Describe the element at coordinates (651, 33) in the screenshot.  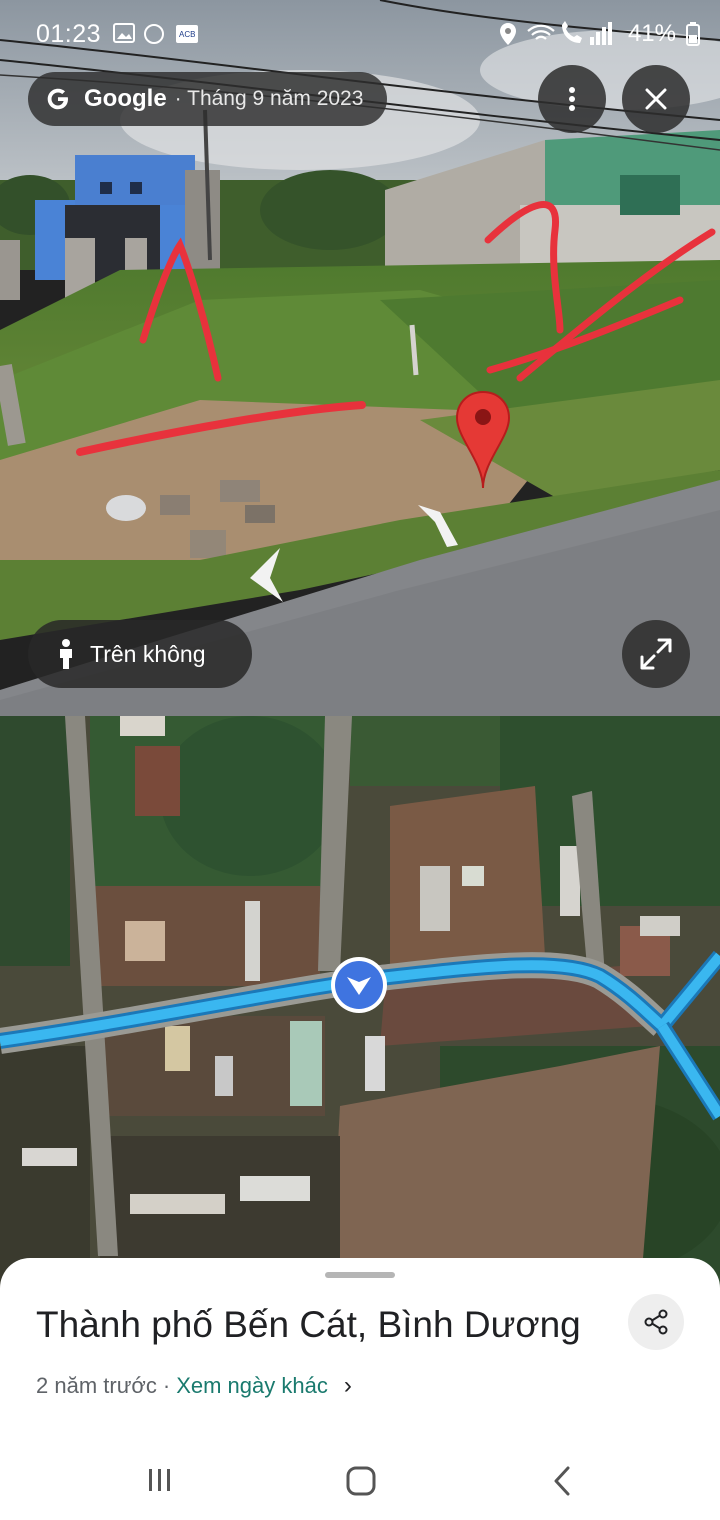
I see `battery-level: 41%` at that location.